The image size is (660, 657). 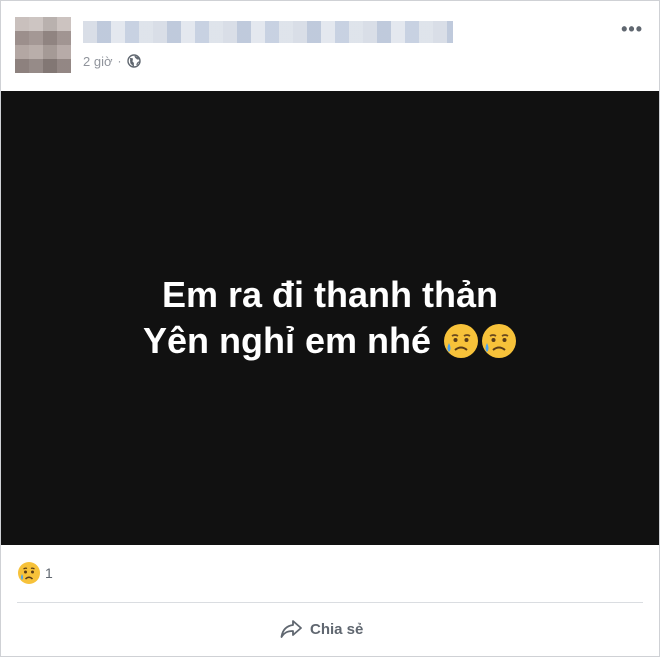 I want to click on reactions-summary: 1, so click(x=35, y=573).